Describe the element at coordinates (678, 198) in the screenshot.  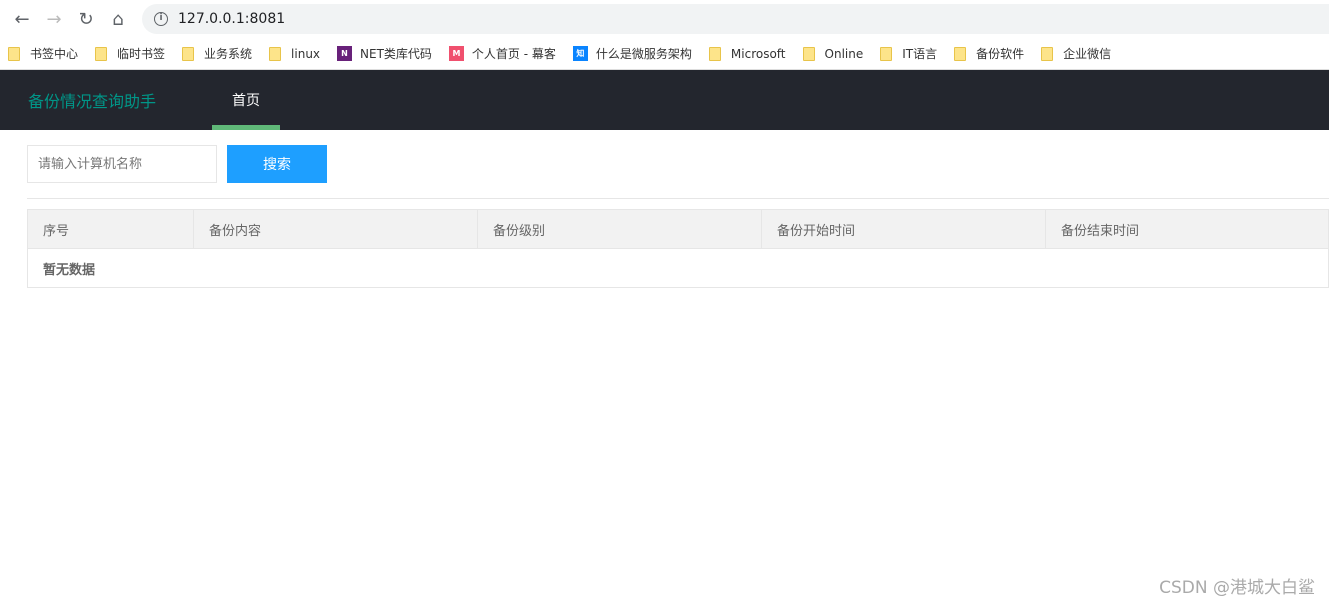
I see `divider` at that location.